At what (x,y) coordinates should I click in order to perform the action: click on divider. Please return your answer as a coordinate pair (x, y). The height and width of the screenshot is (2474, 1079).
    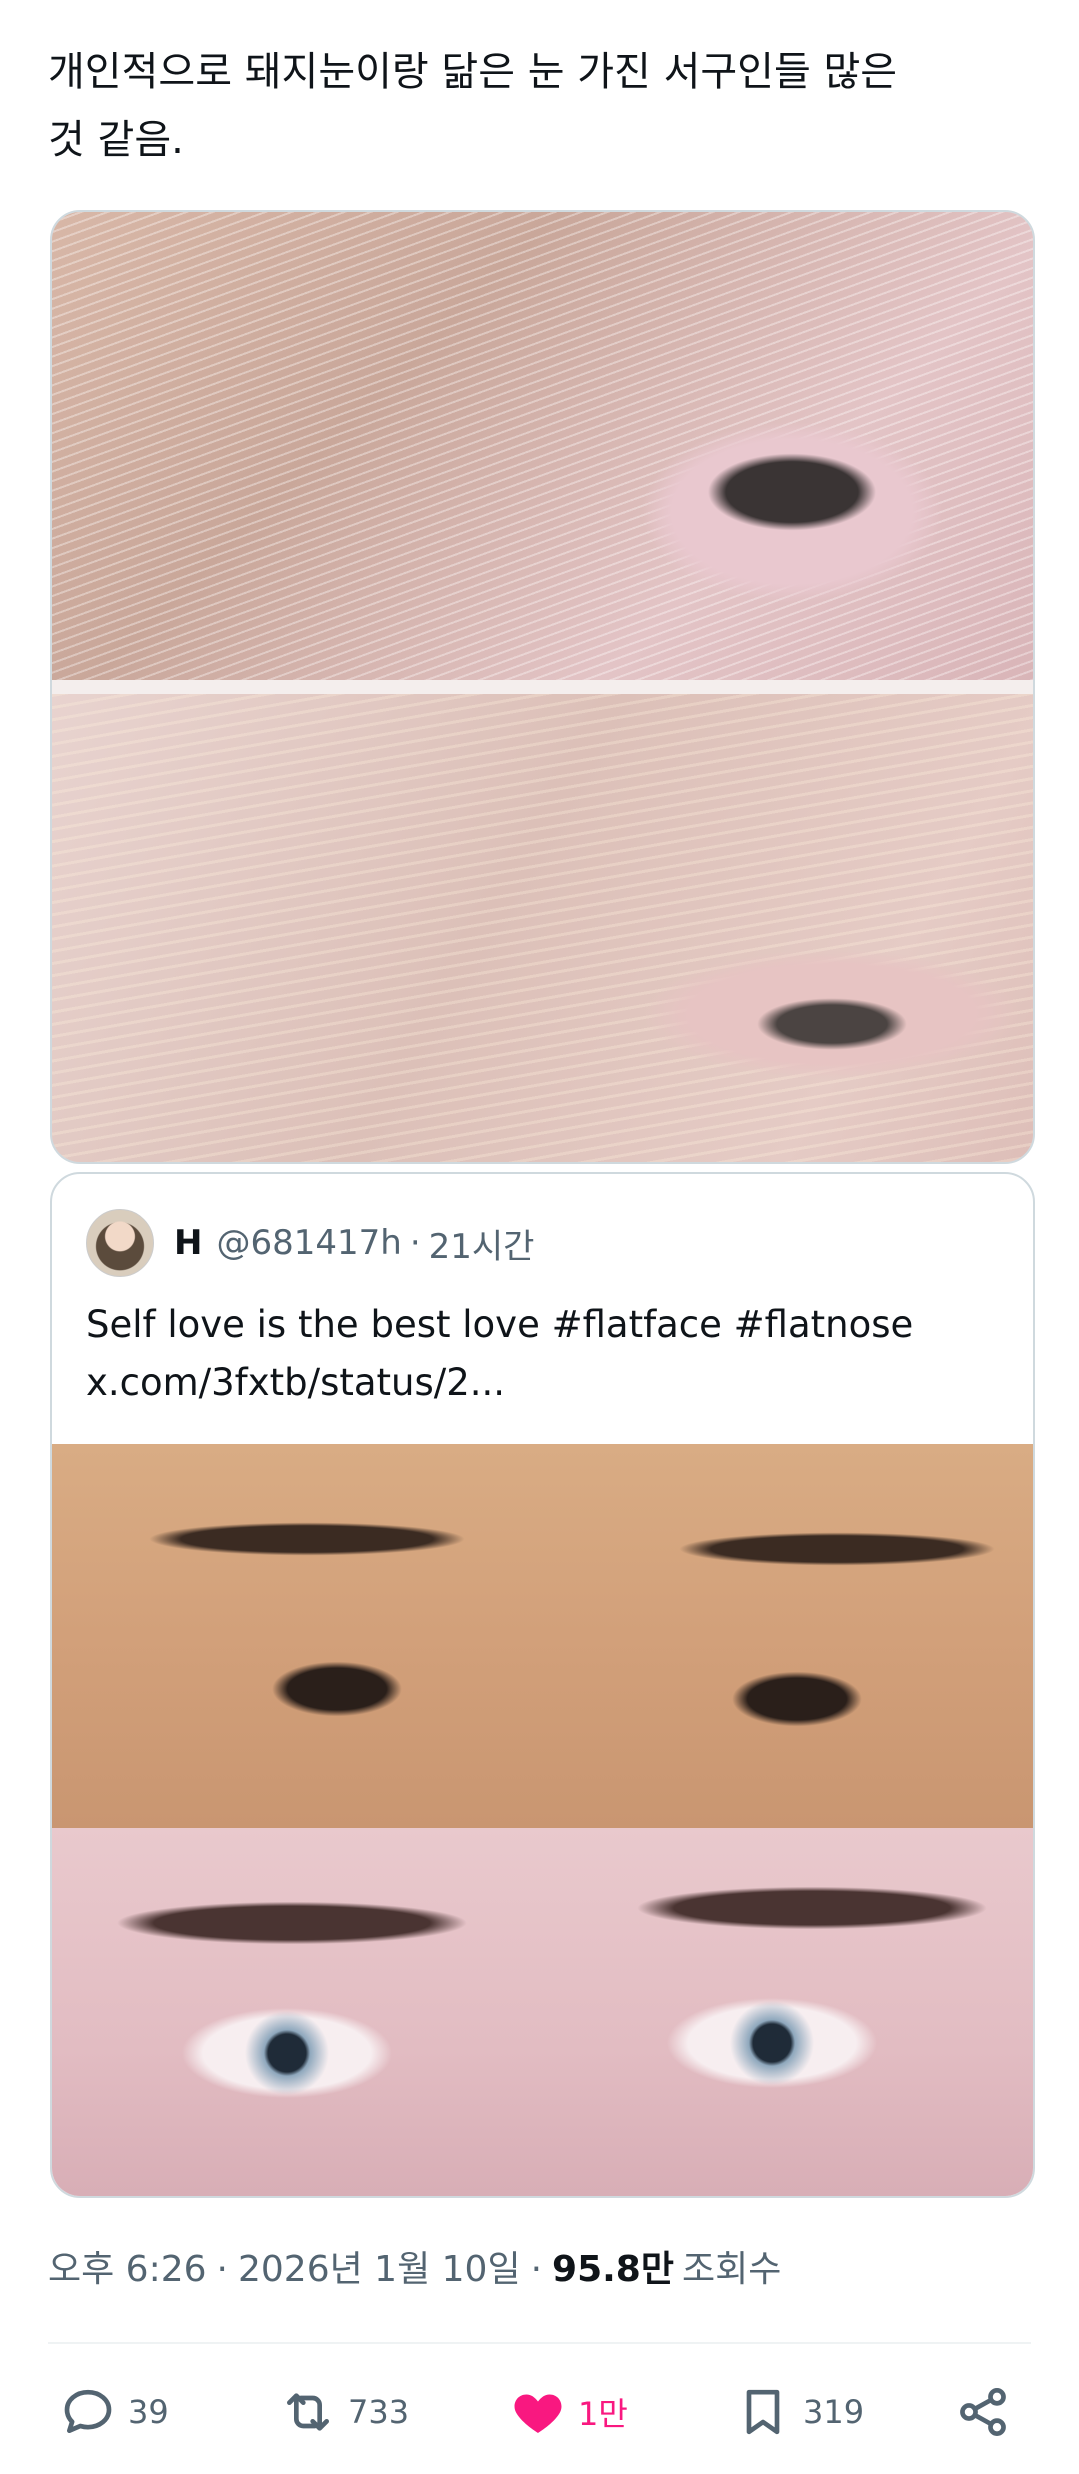
    Looking at the image, I should click on (539, 2343).